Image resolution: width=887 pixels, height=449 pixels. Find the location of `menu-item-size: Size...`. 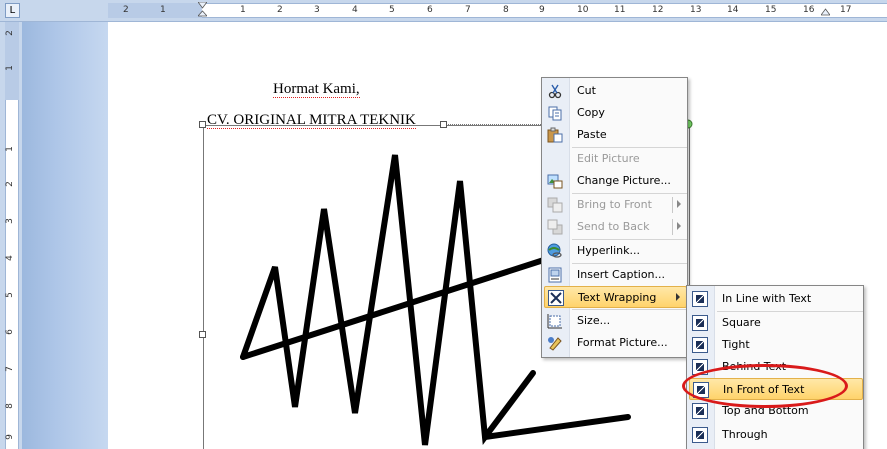

menu-item-size: Size... is located at coordinates (615, 321).